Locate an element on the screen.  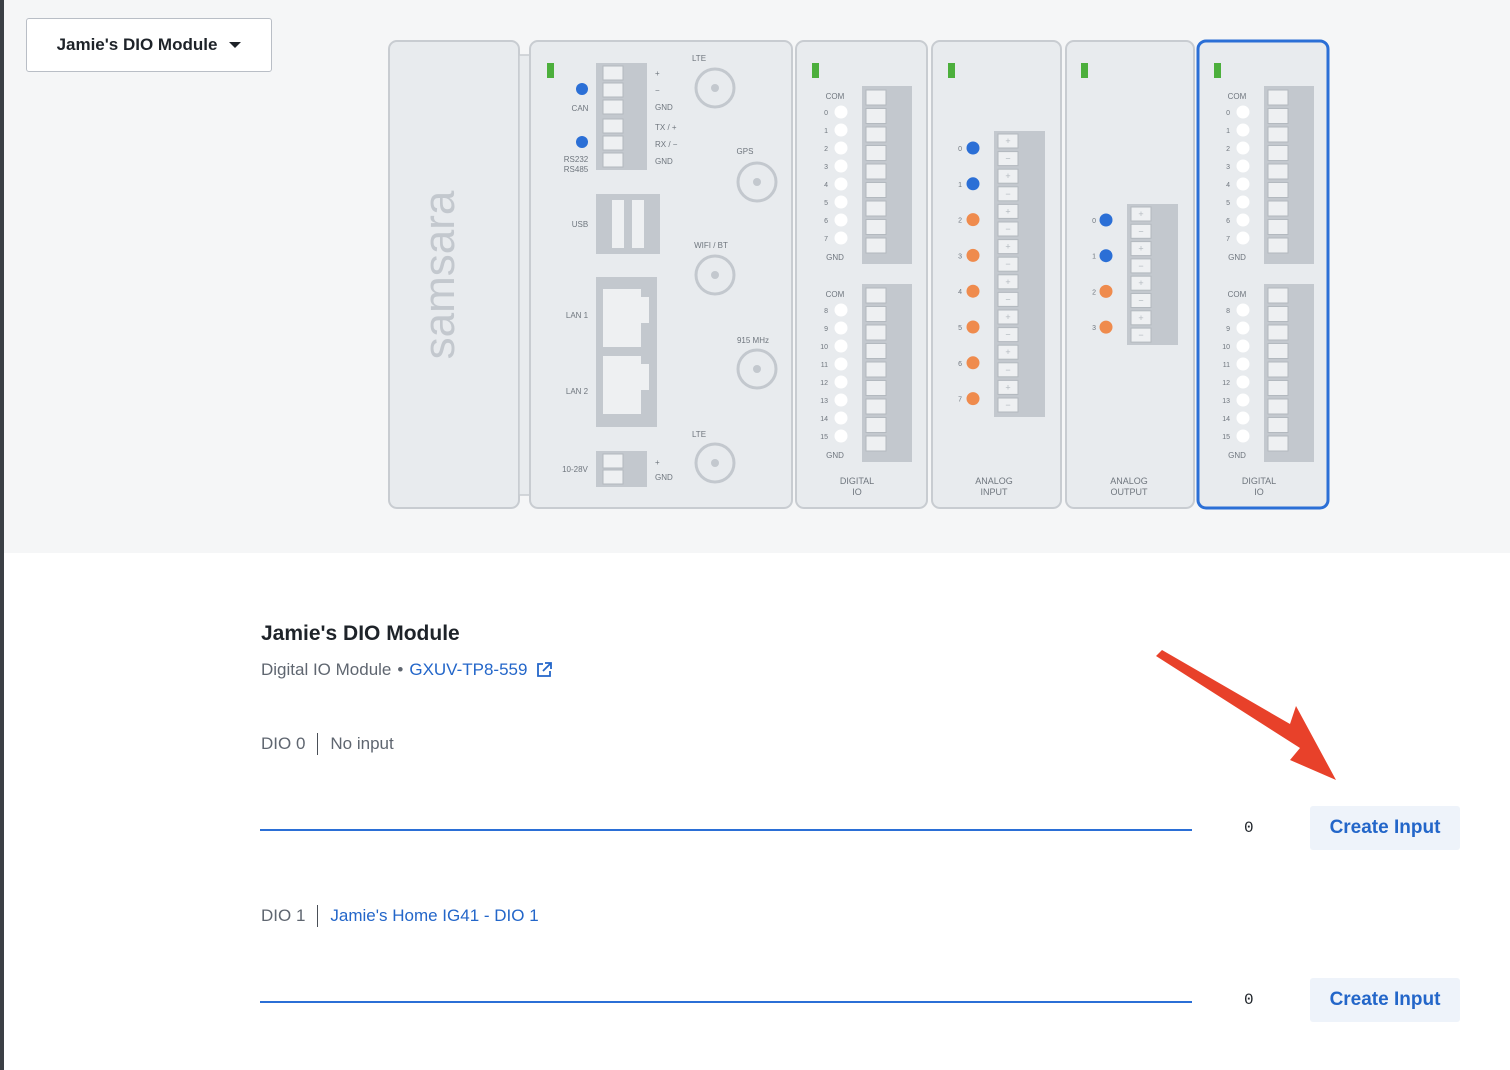
pin-label: 2 is located at coordinates (826, 149).